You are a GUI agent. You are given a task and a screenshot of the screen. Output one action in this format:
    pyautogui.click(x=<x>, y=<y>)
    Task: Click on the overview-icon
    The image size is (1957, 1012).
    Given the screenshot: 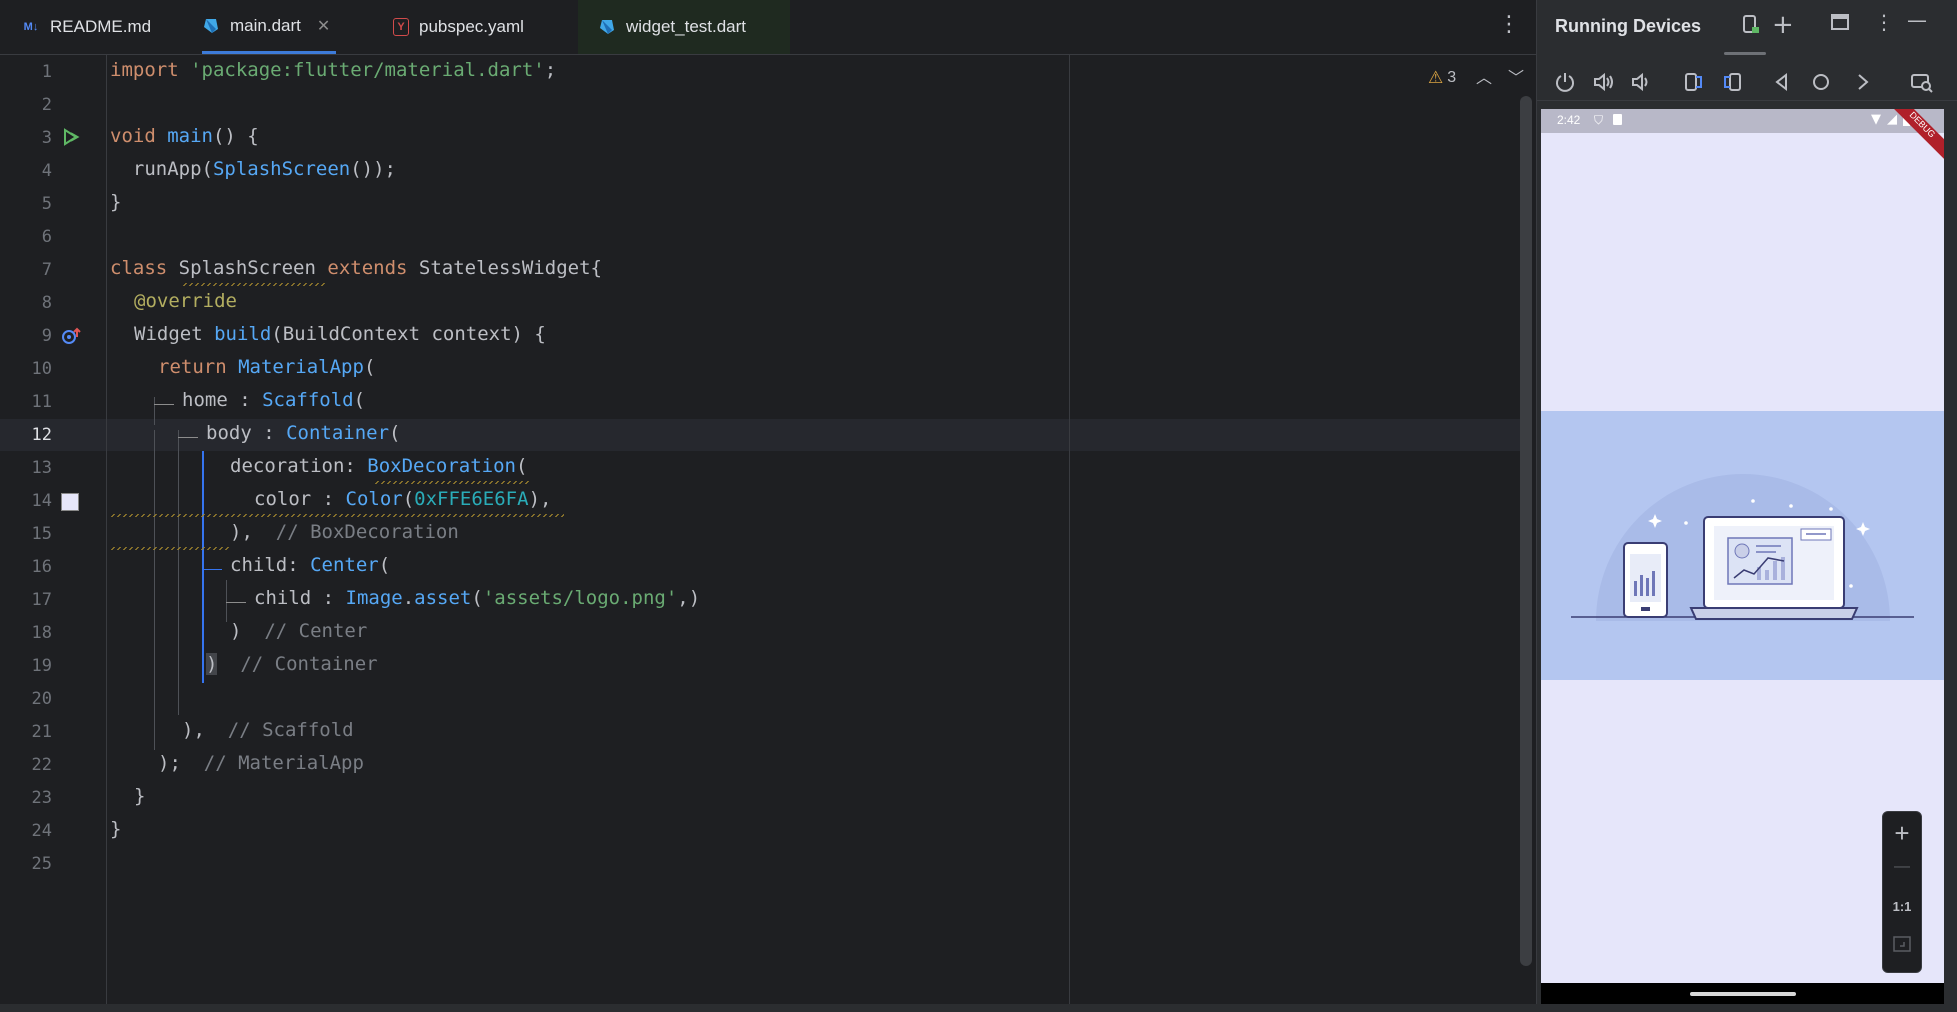 What is the action you would take?
    pyautogui.click(x=1863, y=84)
    